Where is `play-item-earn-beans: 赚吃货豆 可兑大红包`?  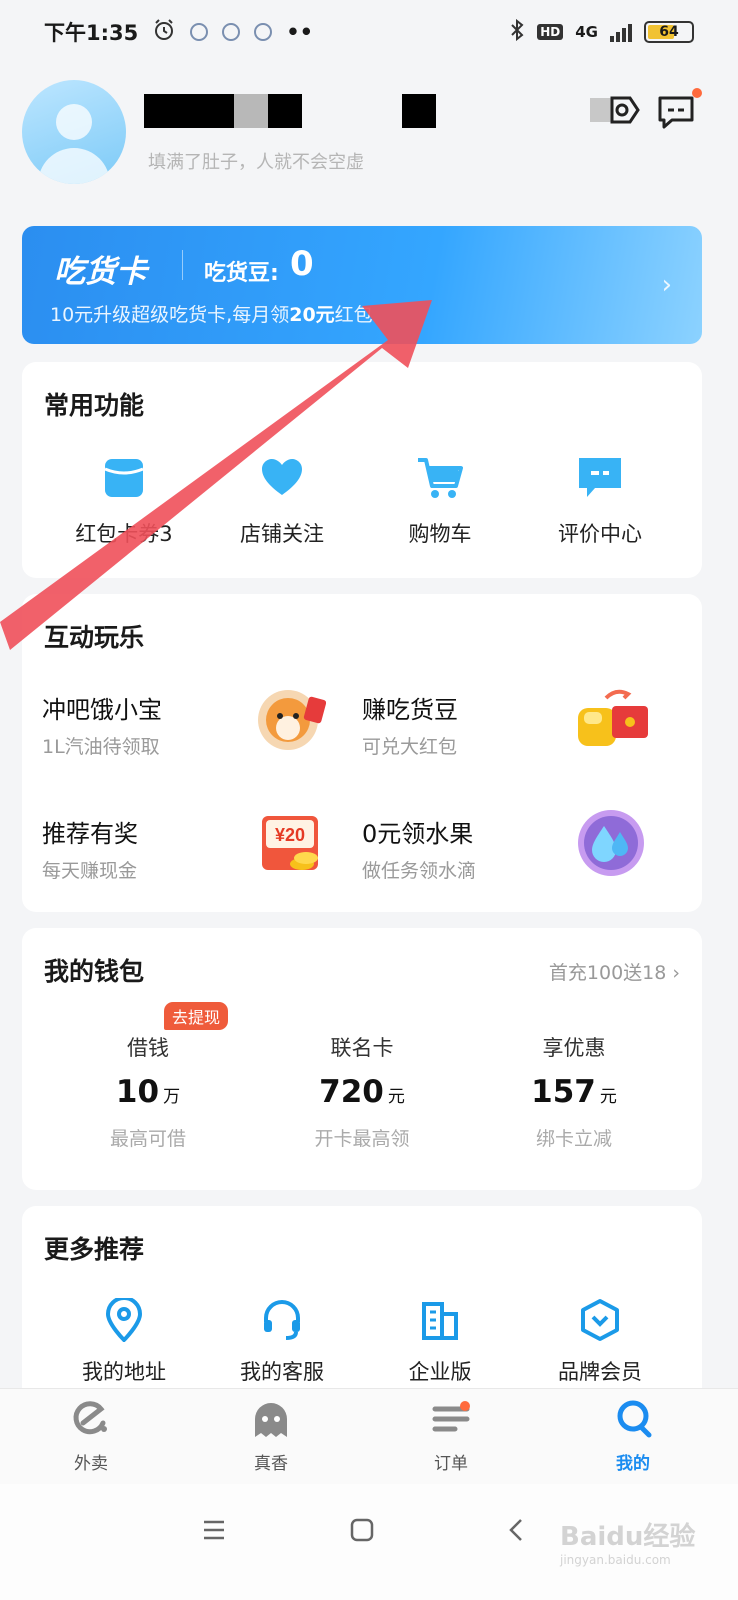
play-item-earn-beans: 赚吃货豆 可兑大红包 is located at coordinates (502, 725).